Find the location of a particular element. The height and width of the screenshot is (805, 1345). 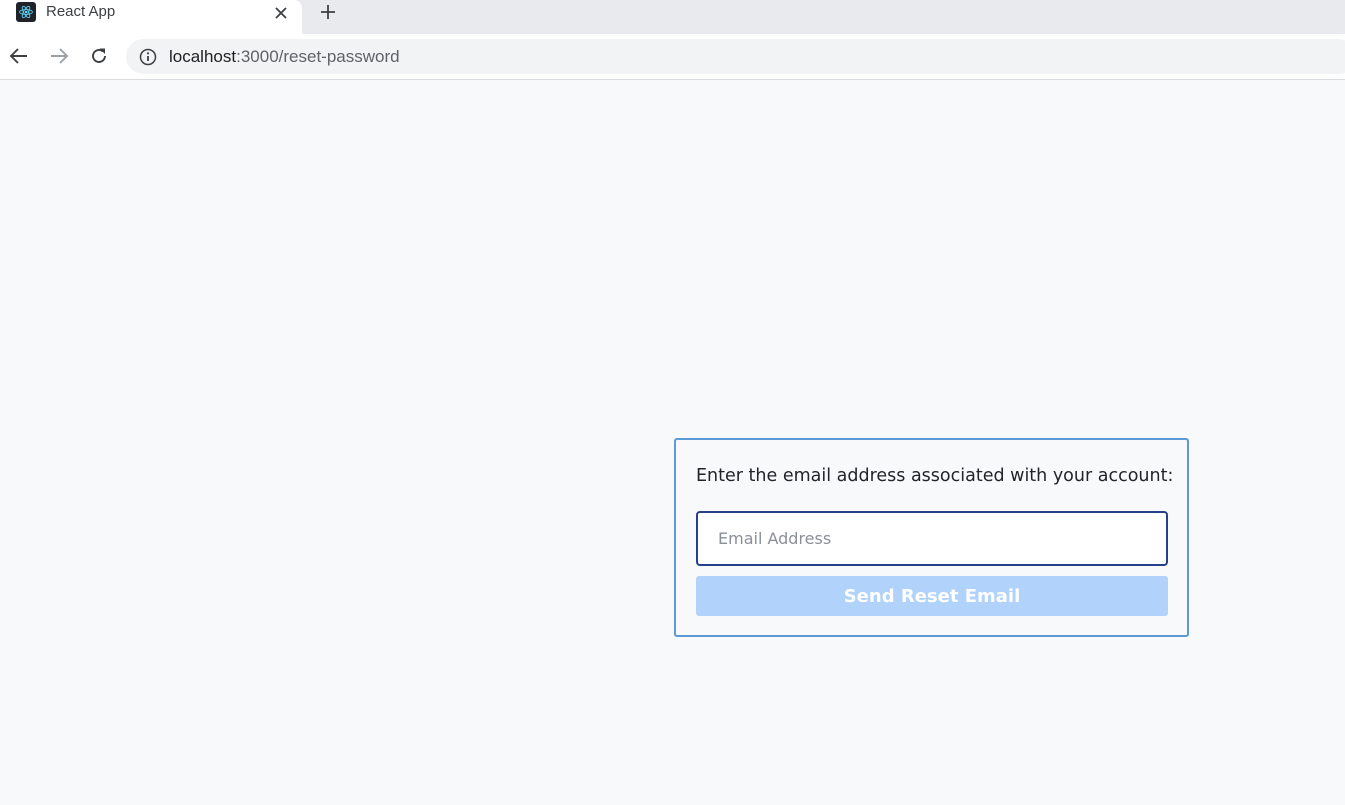

url-path: :3000/reset-password is located at coordinates (318, 56).